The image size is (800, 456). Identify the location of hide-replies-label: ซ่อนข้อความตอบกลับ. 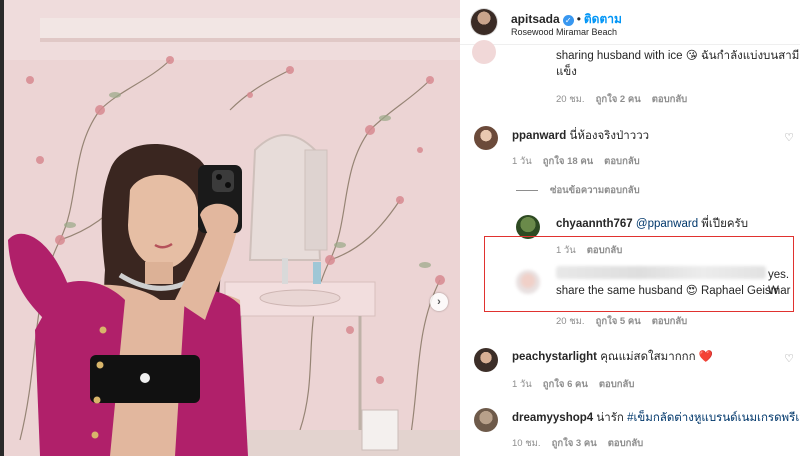
(595, 190).